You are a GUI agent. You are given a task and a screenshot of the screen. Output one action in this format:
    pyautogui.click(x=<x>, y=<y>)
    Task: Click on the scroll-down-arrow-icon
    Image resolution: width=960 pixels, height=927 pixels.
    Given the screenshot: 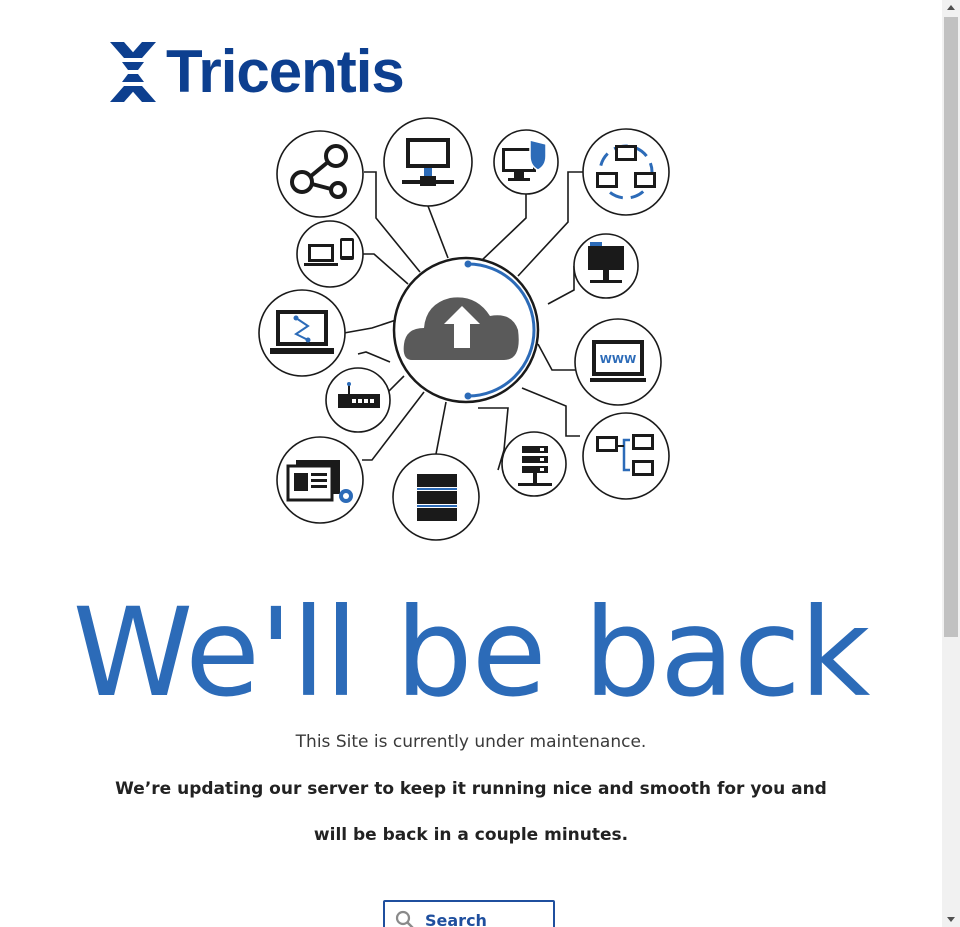 What is the action you would take?
    pyautogui.click(x=951, y=919)
    